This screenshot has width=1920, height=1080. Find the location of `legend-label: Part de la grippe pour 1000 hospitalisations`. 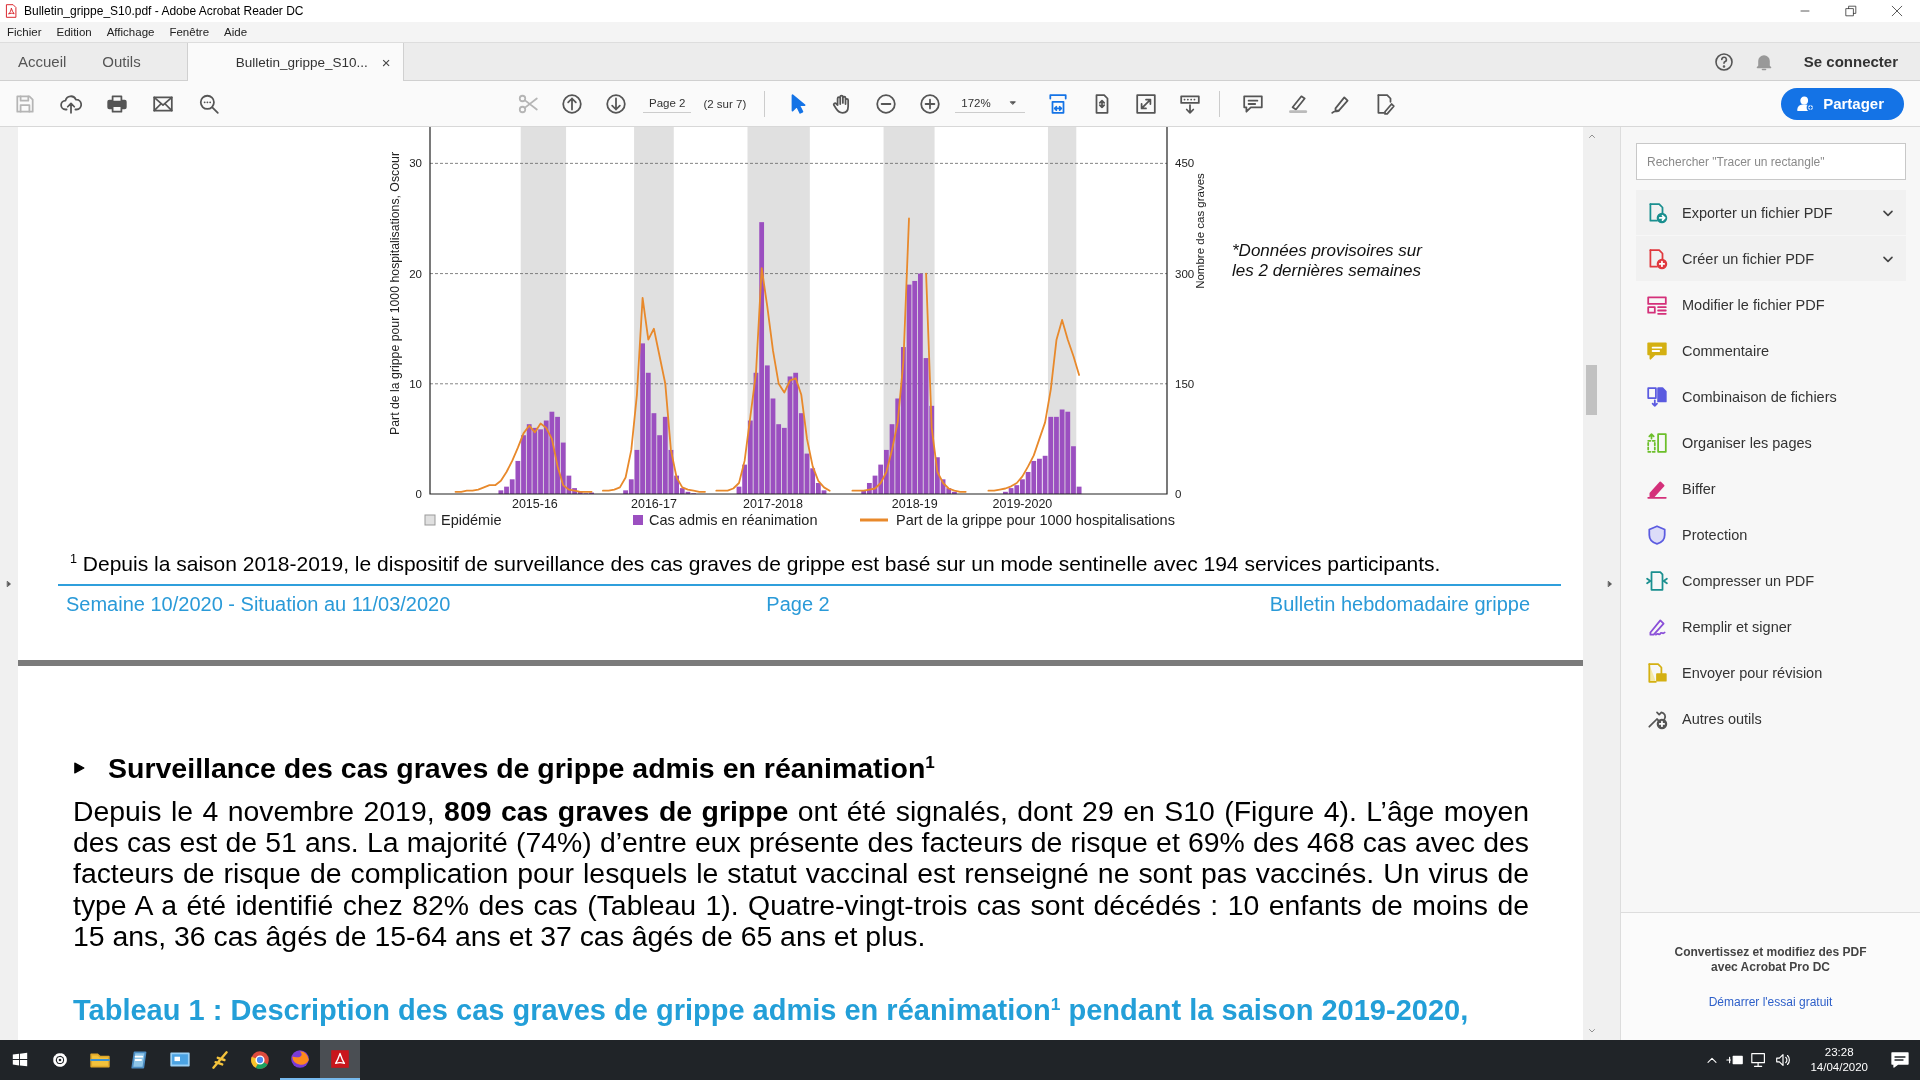

legend-label: Part de la grippe pour 1000 hospitalisations is located at coordinates (1035, 520).